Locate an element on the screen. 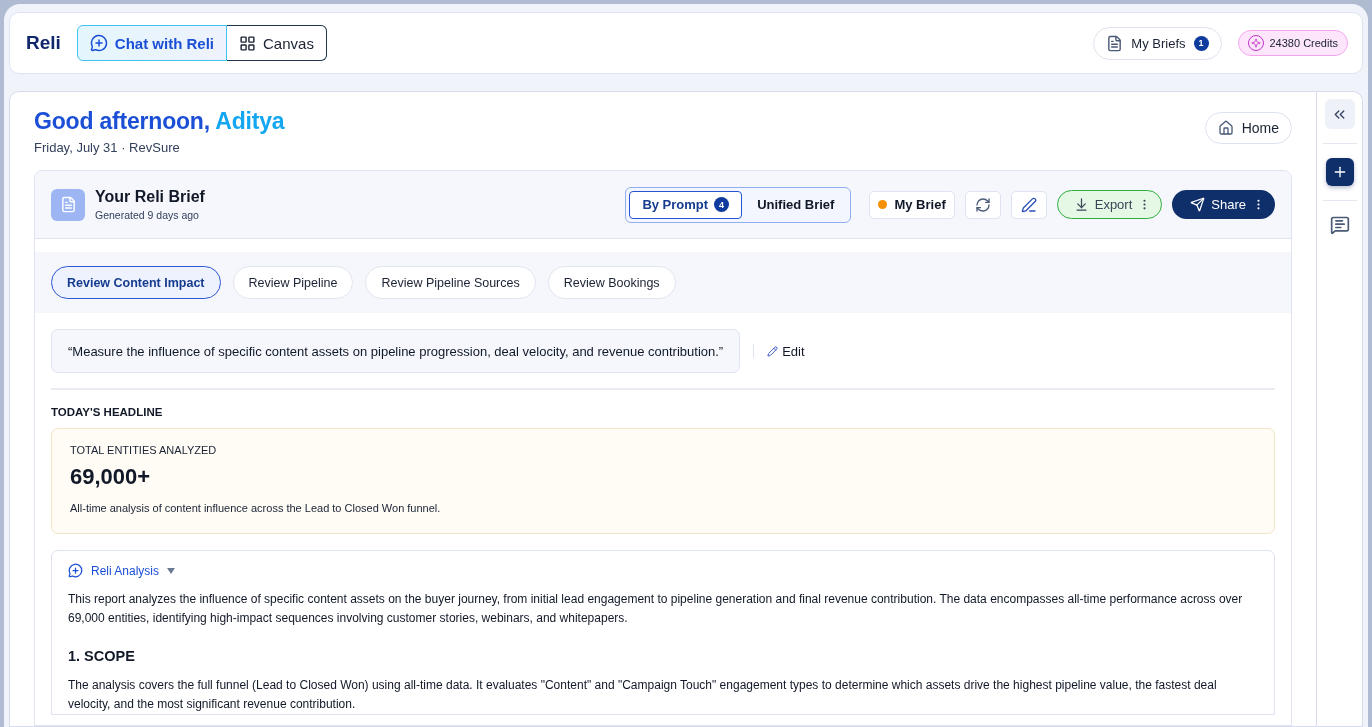 This screenshot has width=1372, height=727. share-button: Share is located at coordinates (1223, 204).